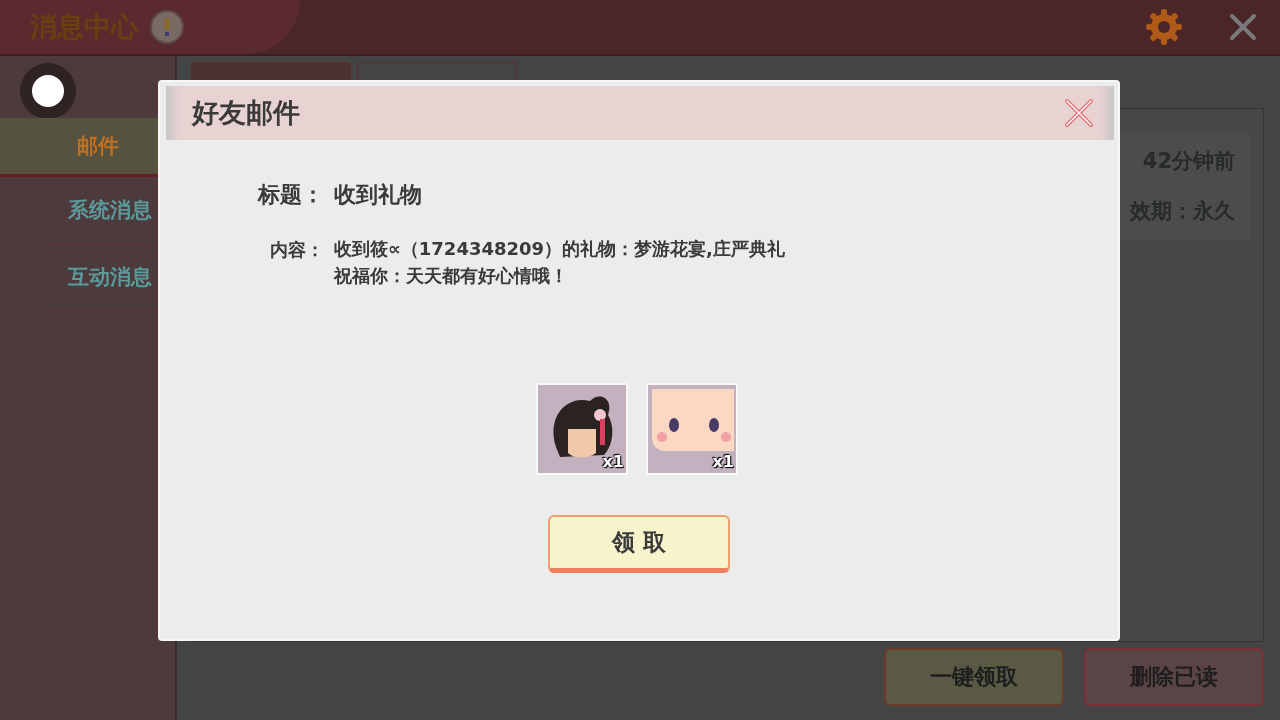  Describe the element at coordinates (451, 276) in the screenshot. I see `content-text: 祝福你：天天都有好心情哦！` at that location.